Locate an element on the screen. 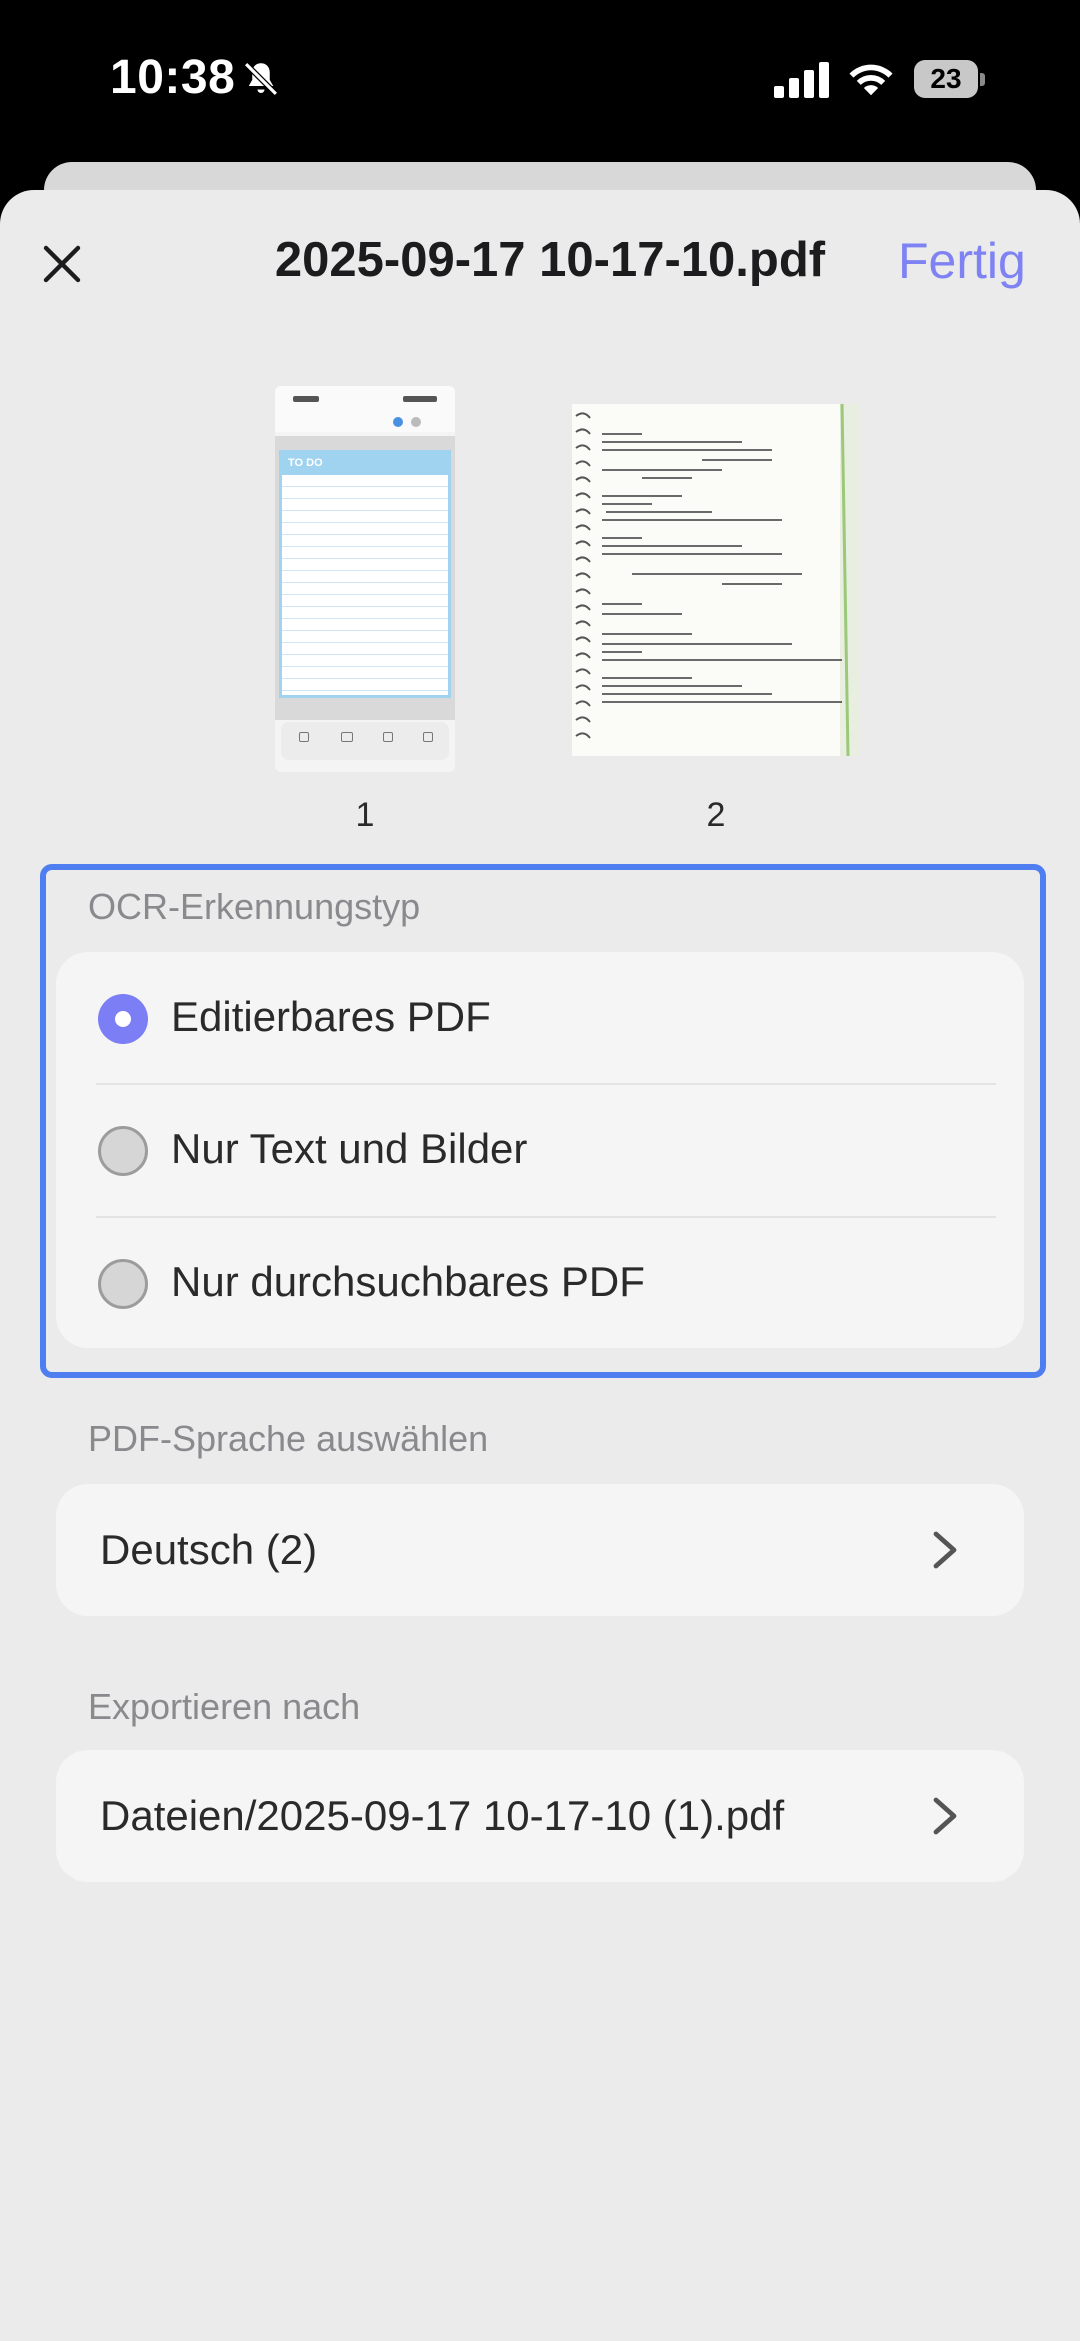 This screenshot has height=2341, width=1080. page-number-2: 2 is located at coordinates (716, 815).